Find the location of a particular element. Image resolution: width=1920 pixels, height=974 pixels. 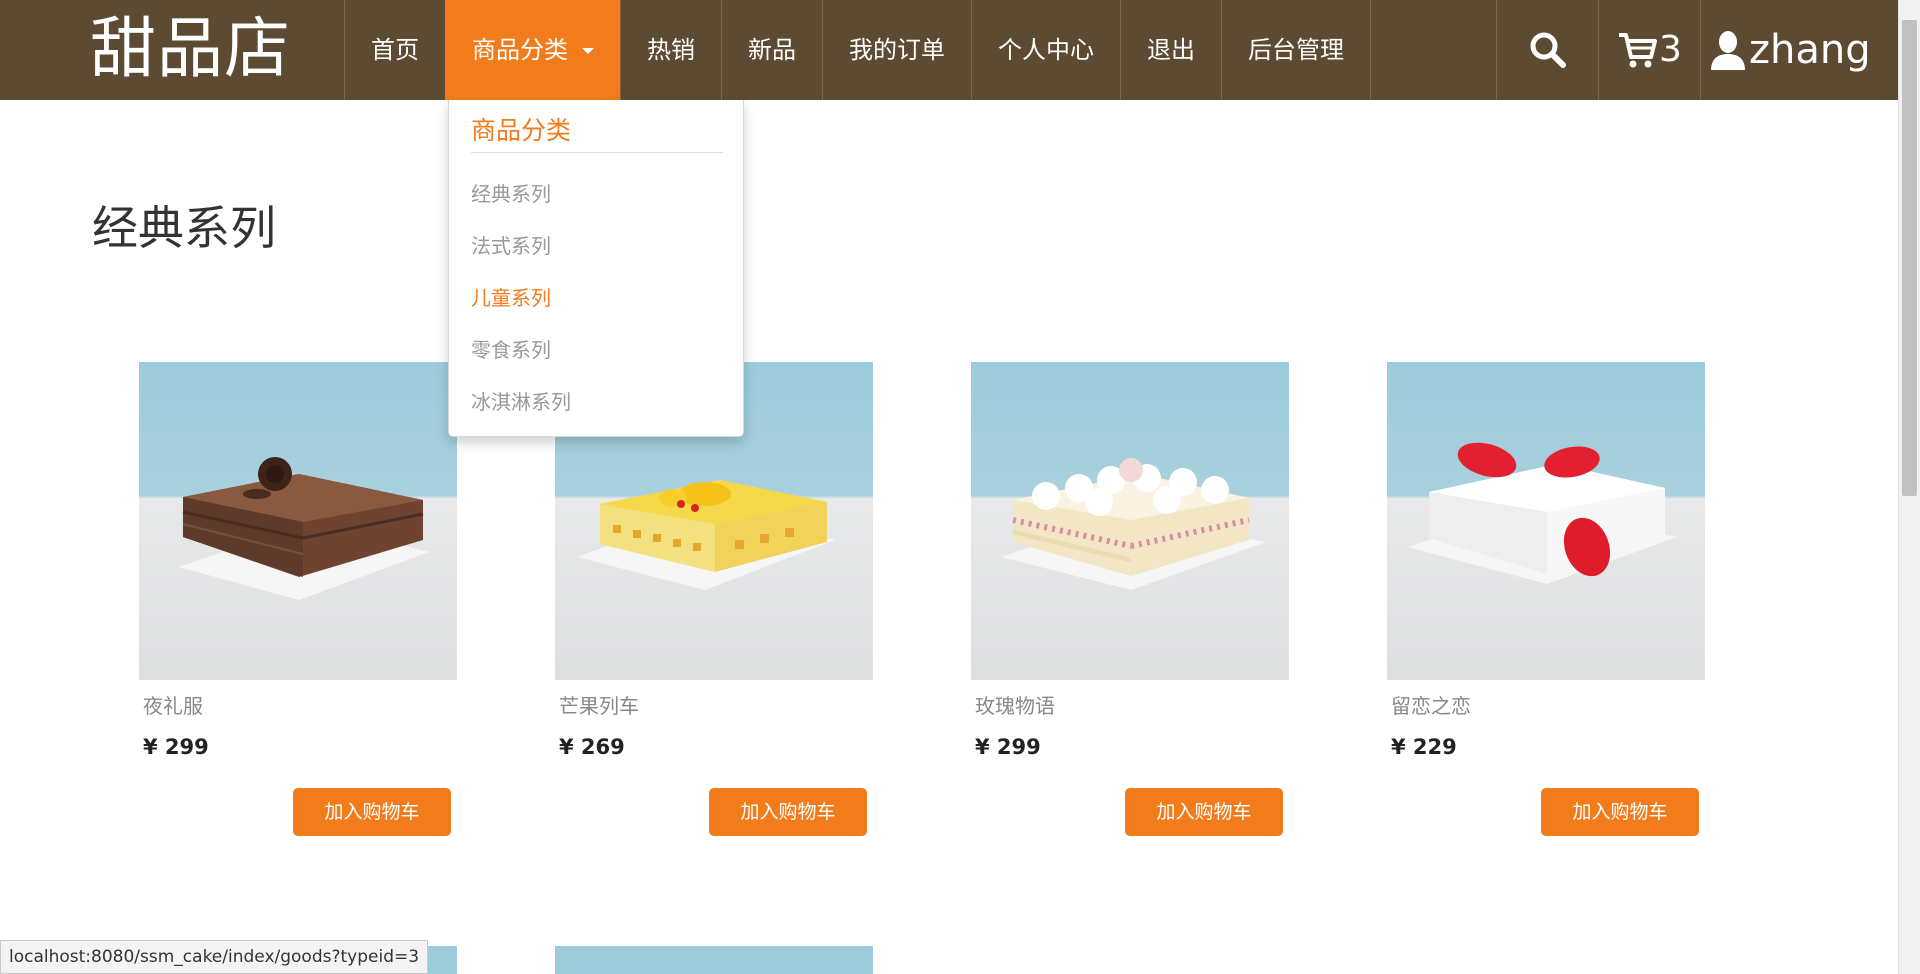

vertical-scrollbar is located at coordinates (1909, 487).